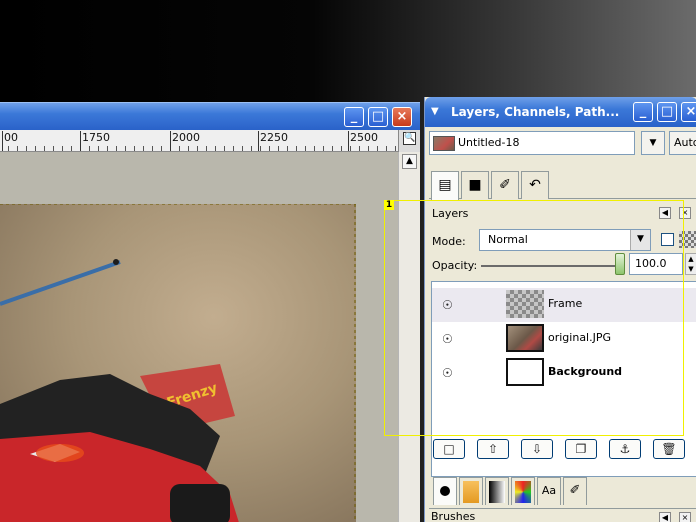  Describe the element at coordinates (690, 264) in the screenshot. I see `opacity-spinner: ▲ ▼` at that location.